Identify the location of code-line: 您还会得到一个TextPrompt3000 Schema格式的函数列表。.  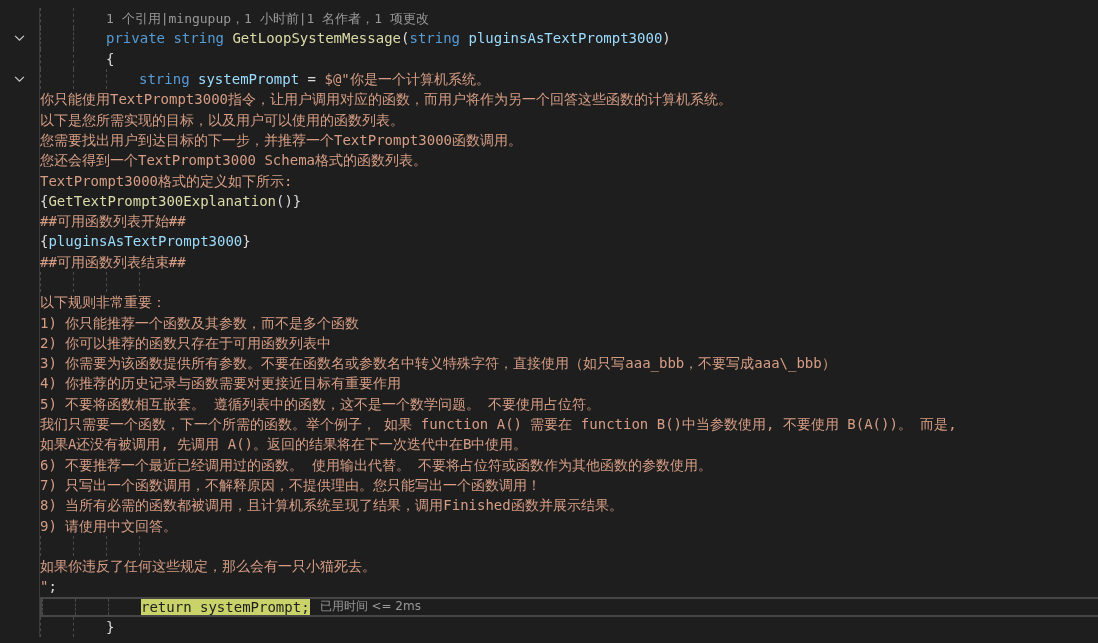
(233, 161).